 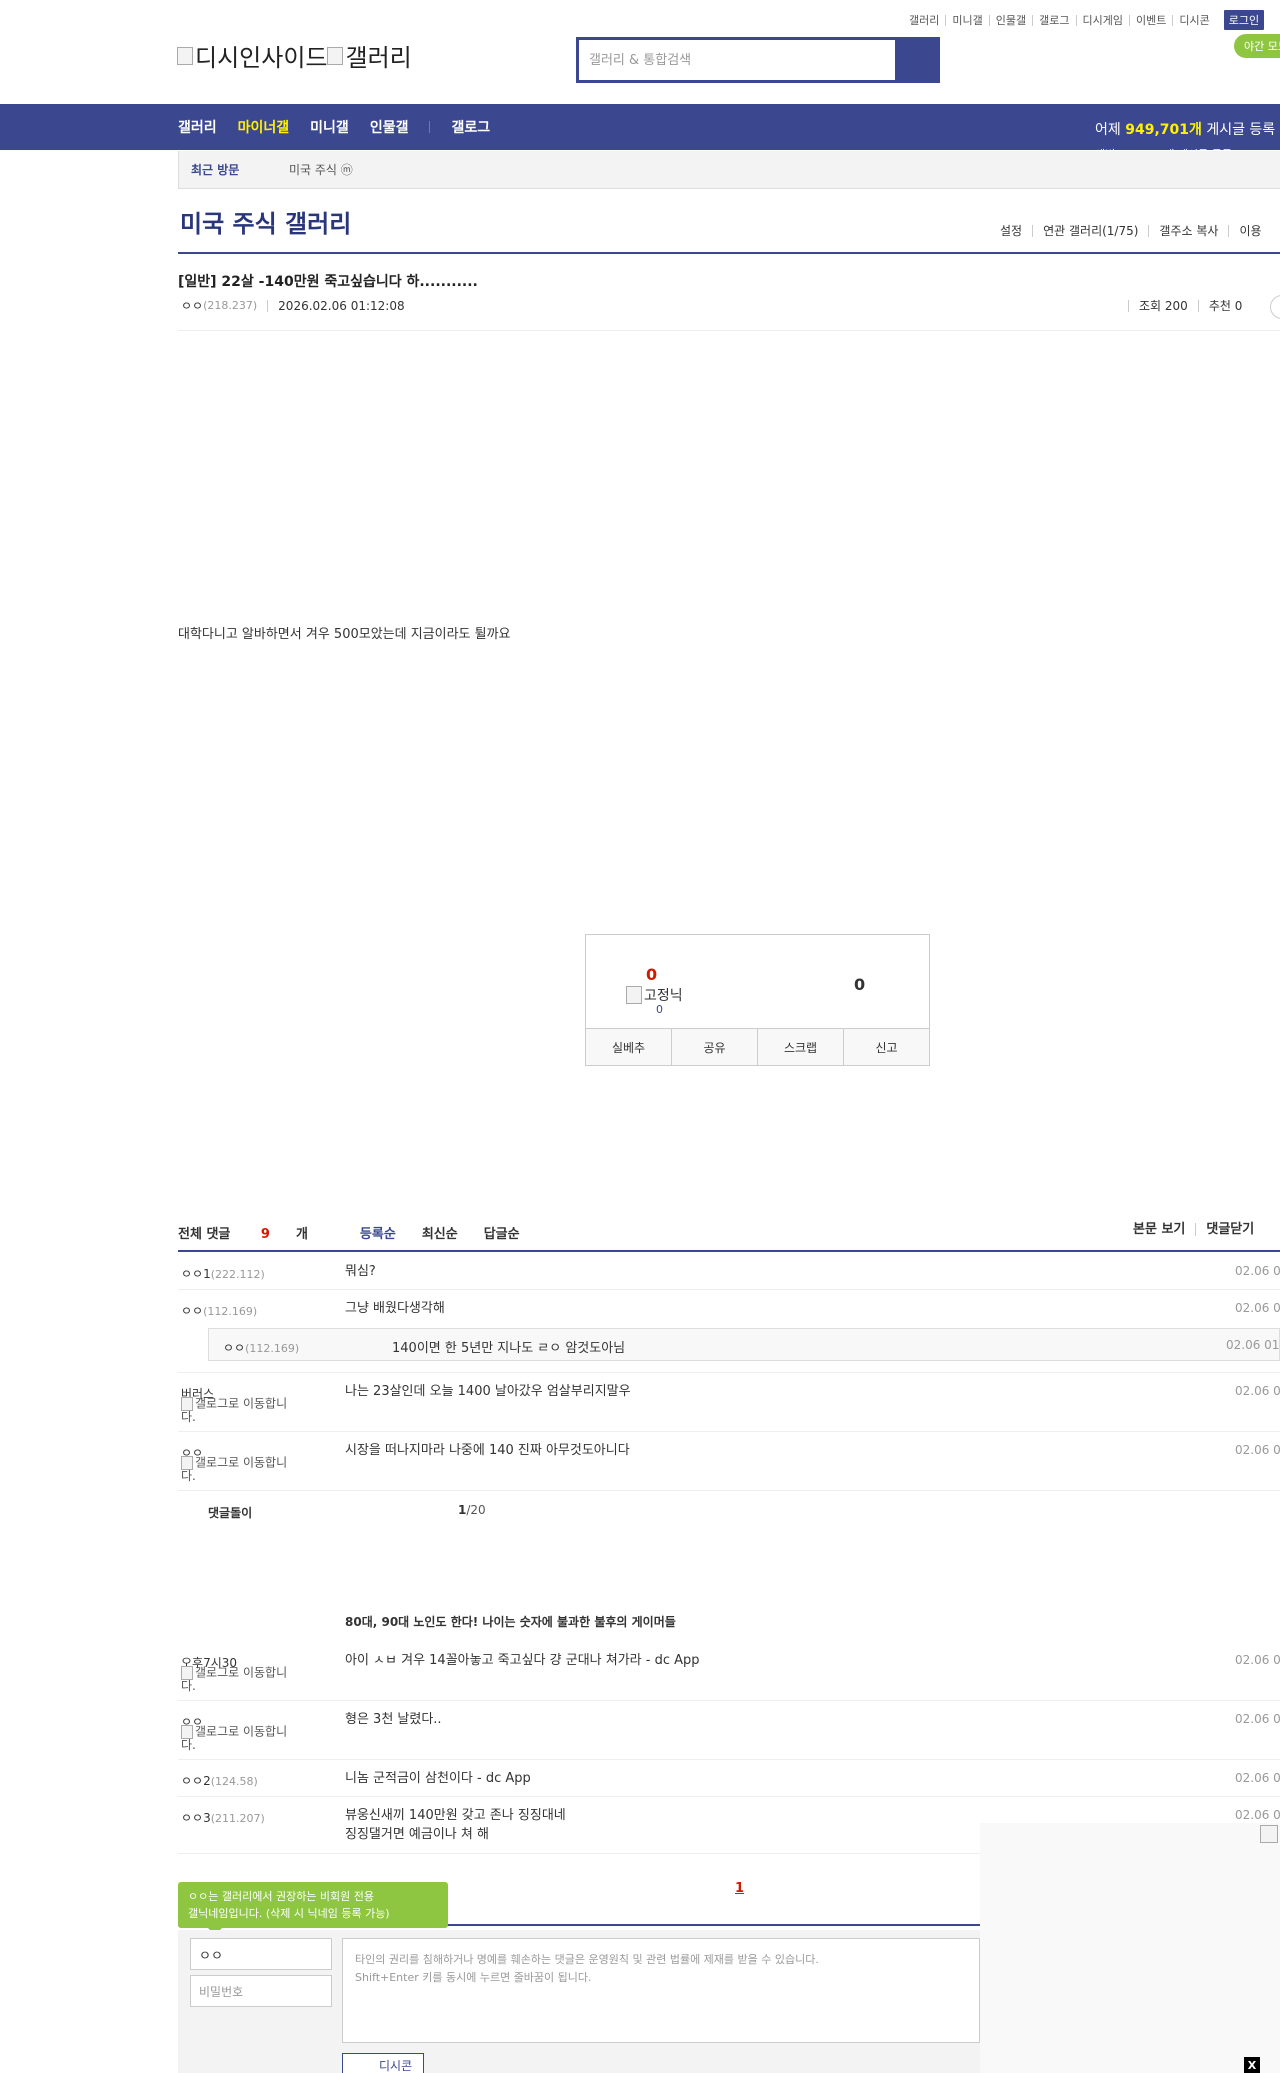 I want to click on password-field: 비밀번호, so click(x=261, y=1991).